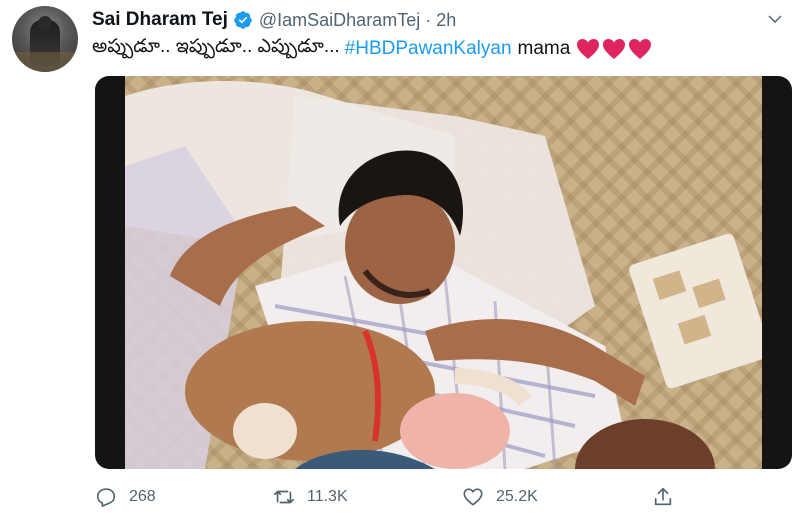  Describe the element at coordinates (327, 496) in the screenshot. I see `retweet-count: 11.3K` at that location.